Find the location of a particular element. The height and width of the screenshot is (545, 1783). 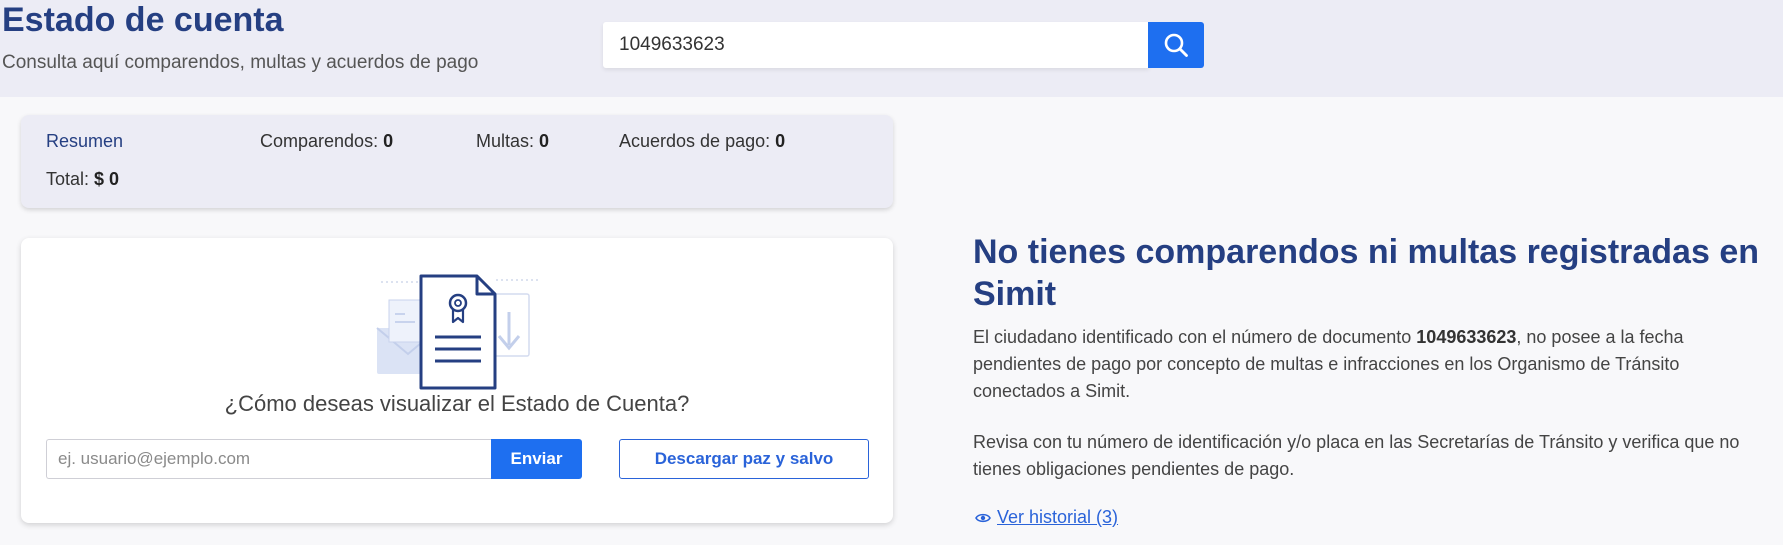

document-number: 1049633623 is located at coordinates (1466, 337).